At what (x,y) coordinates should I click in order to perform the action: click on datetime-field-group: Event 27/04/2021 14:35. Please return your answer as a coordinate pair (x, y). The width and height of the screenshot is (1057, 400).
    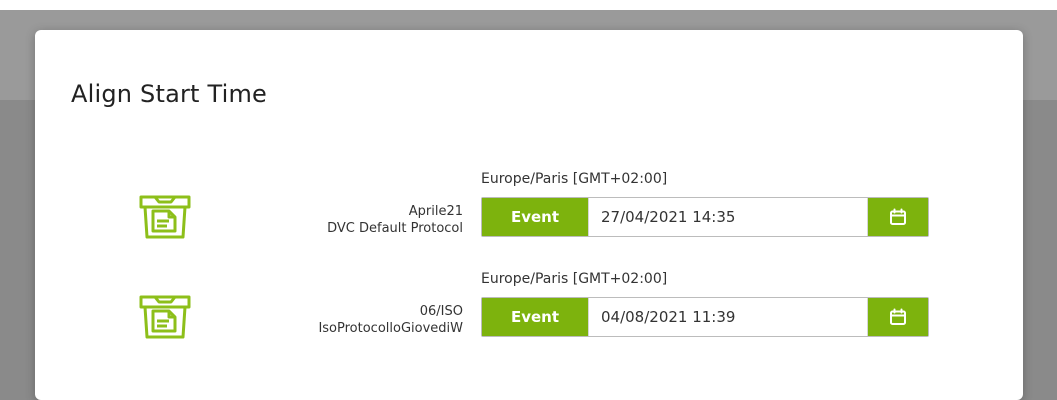
    Looking at the image, I should click on (705, 217).